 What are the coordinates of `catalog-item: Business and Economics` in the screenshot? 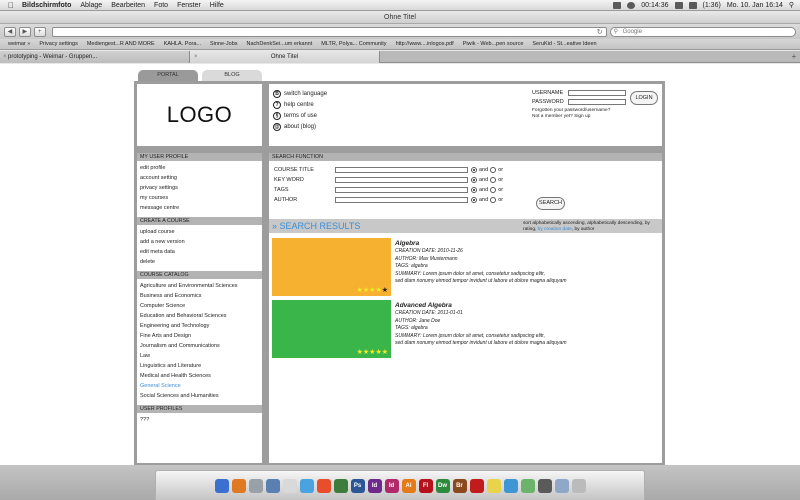 It's located at (199, 296).